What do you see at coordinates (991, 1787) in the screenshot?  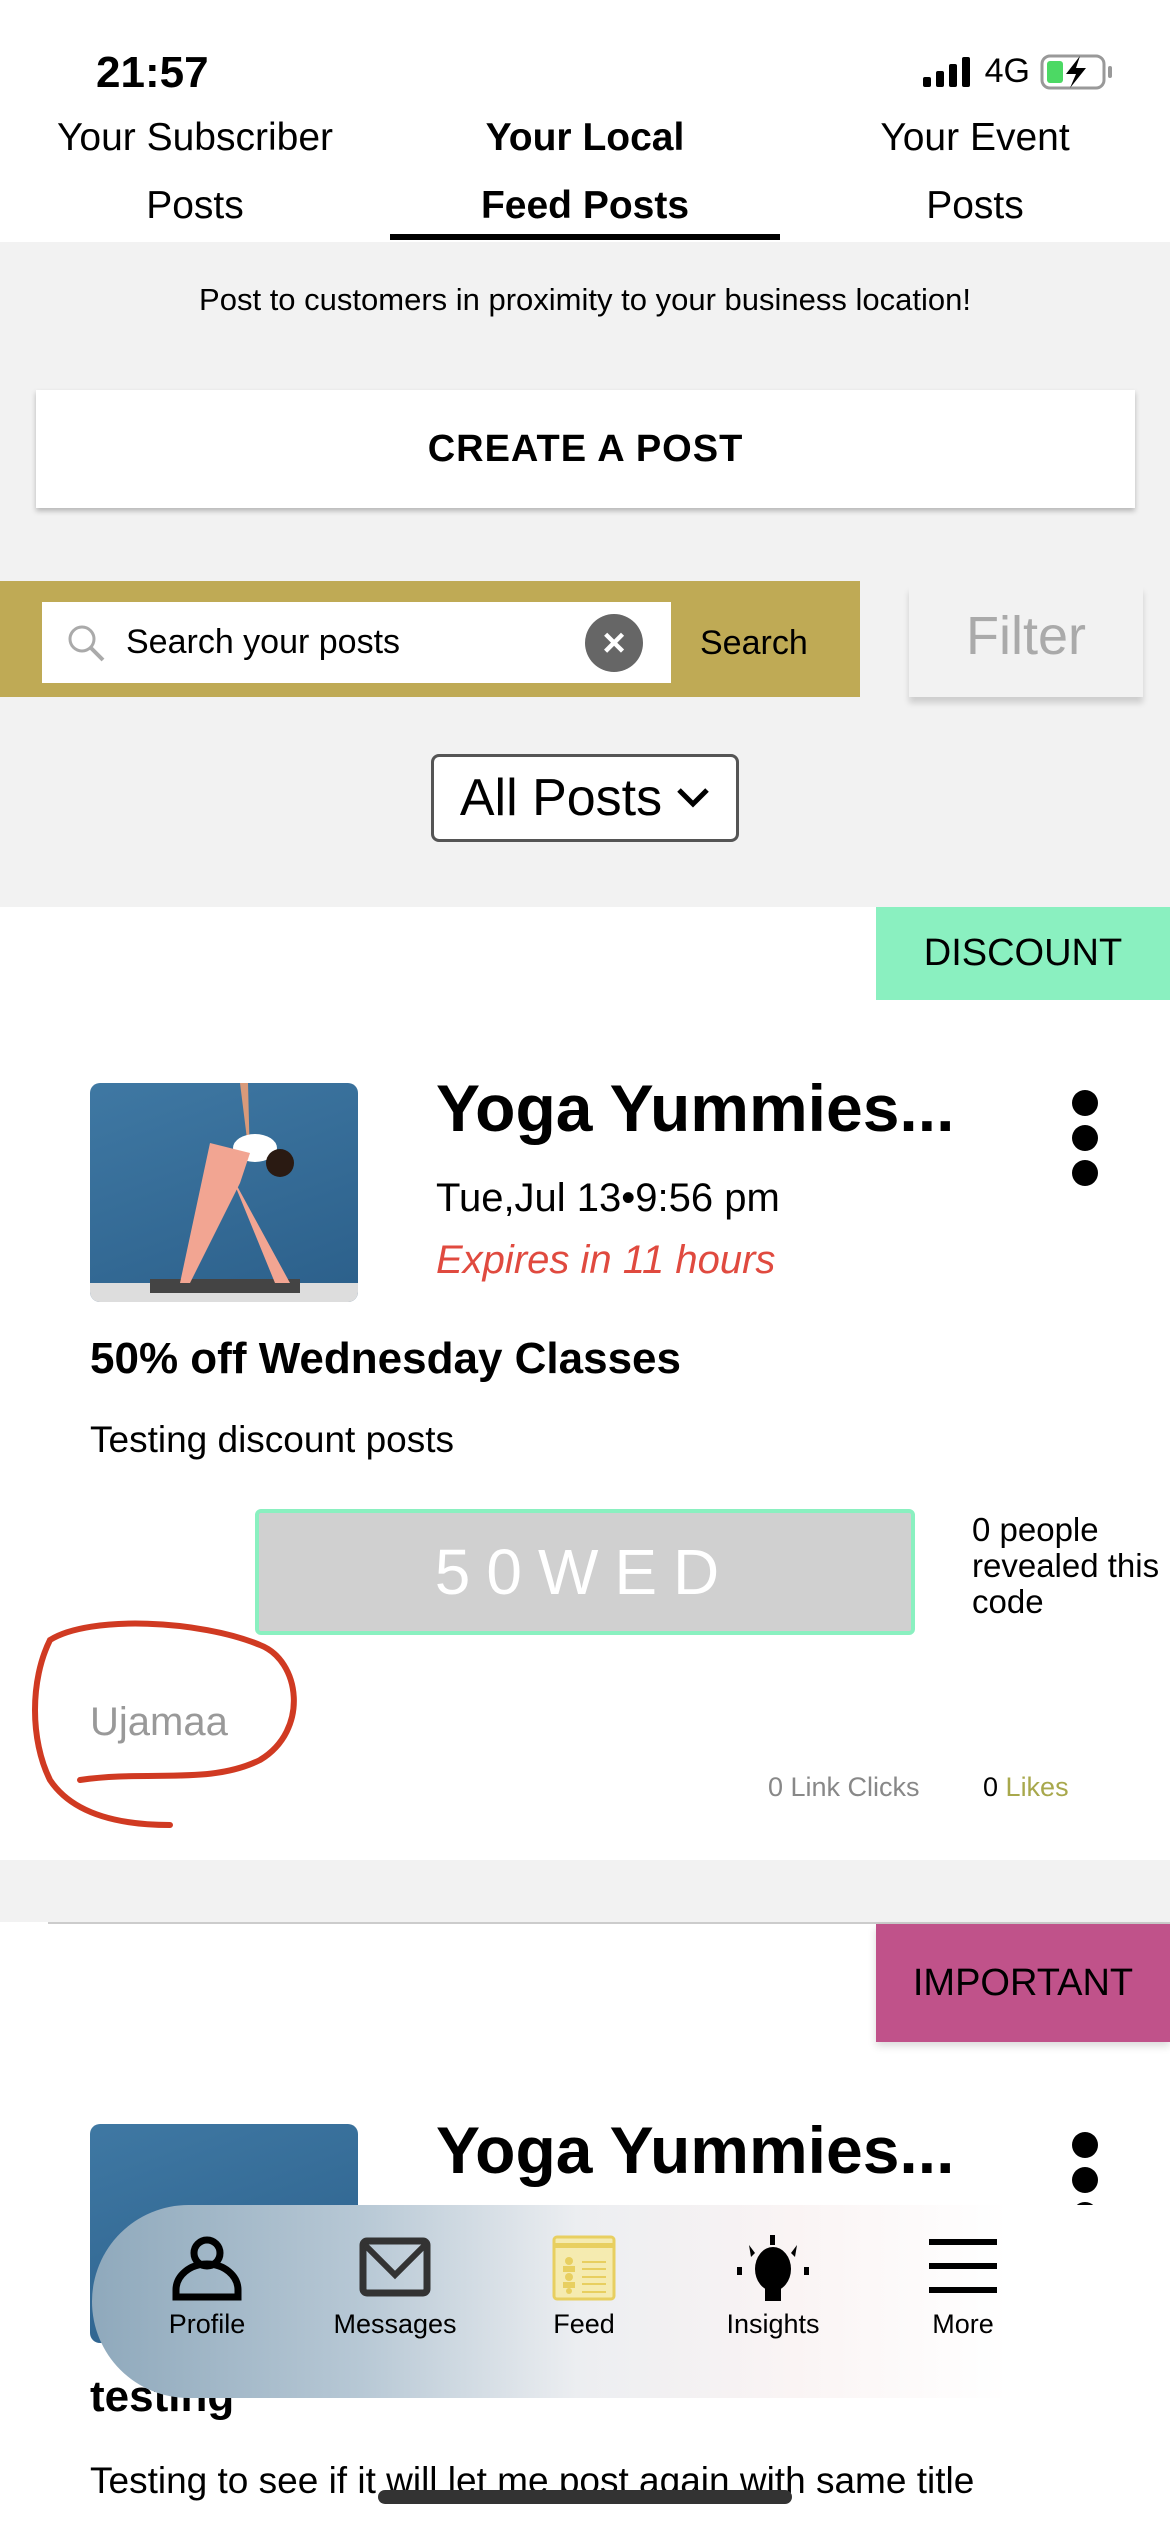 I see `likes-count: 0` at bounding box center [991, 1787].